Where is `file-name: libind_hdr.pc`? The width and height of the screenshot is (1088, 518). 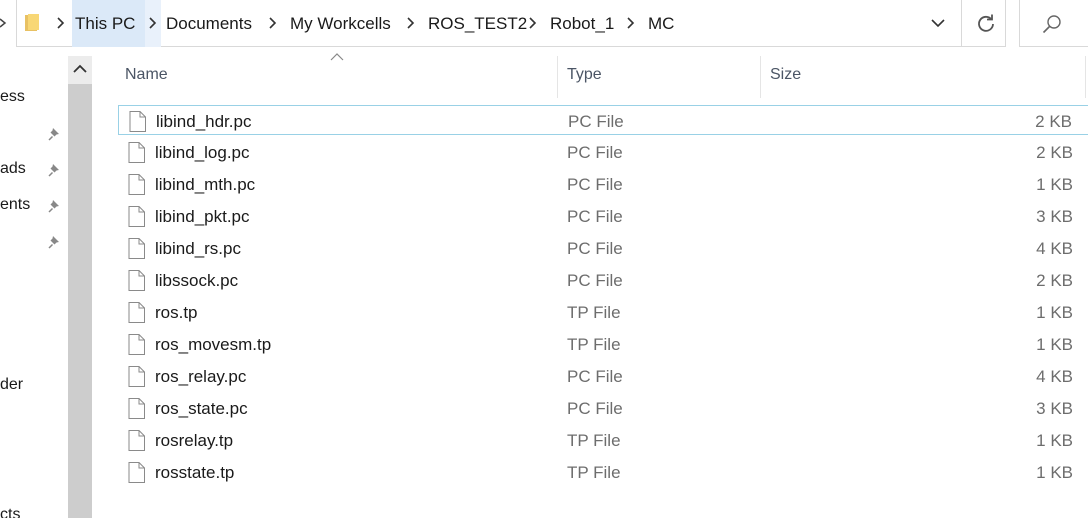
file-name: libind_hdr.pc is located at coordinates (204, 121).